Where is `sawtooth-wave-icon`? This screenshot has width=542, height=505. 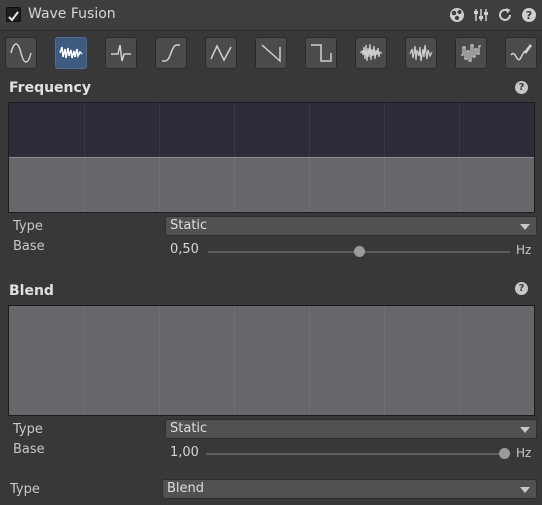
sawtooth-wave-icon is located at coordinates (271, 53).